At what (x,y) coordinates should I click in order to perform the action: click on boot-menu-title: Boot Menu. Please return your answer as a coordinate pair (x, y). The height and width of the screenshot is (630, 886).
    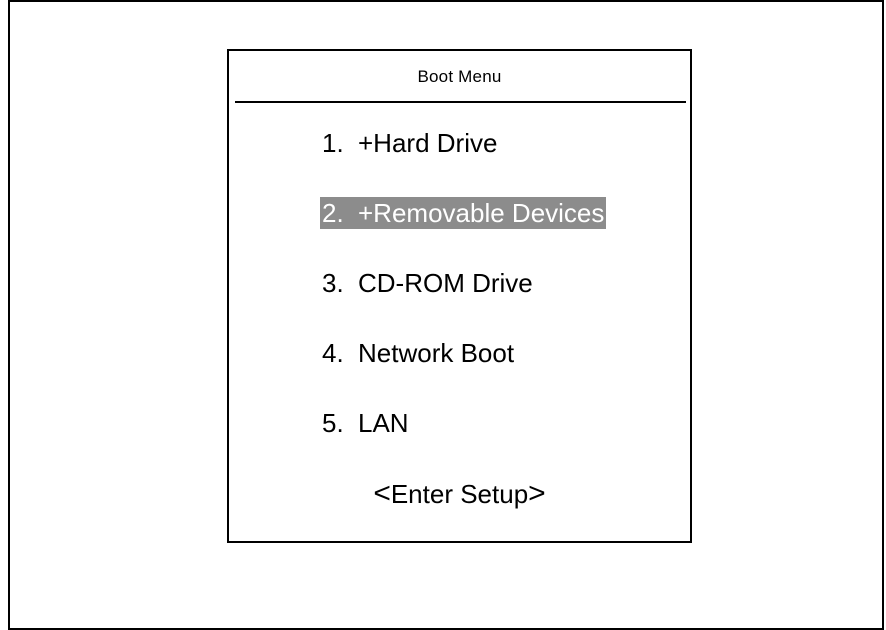
    Looking at the image, I should click on (459, 76).